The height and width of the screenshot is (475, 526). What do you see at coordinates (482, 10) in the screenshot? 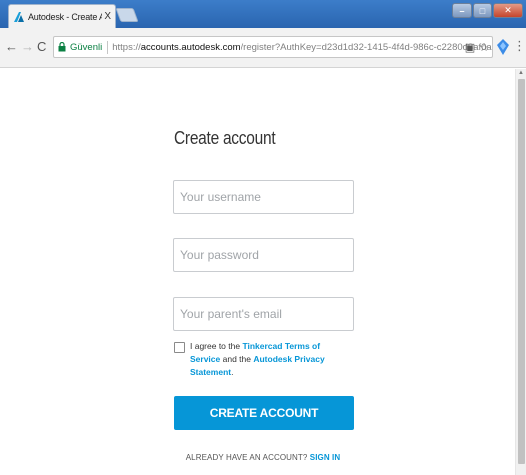
I see `maximize-button: □` at bounding box center [482, 10].